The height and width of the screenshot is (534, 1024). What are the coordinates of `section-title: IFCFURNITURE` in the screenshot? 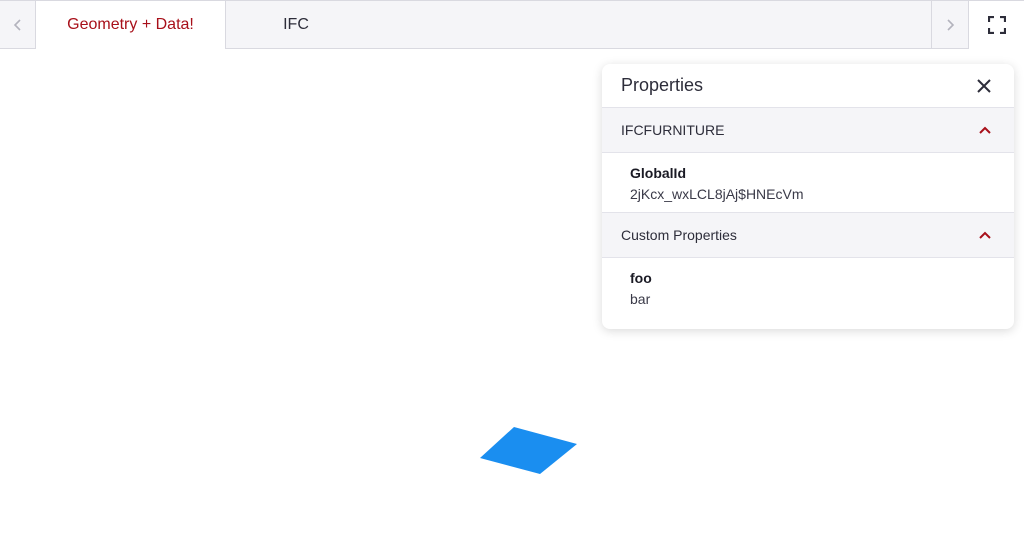 It's located at (673, 130).